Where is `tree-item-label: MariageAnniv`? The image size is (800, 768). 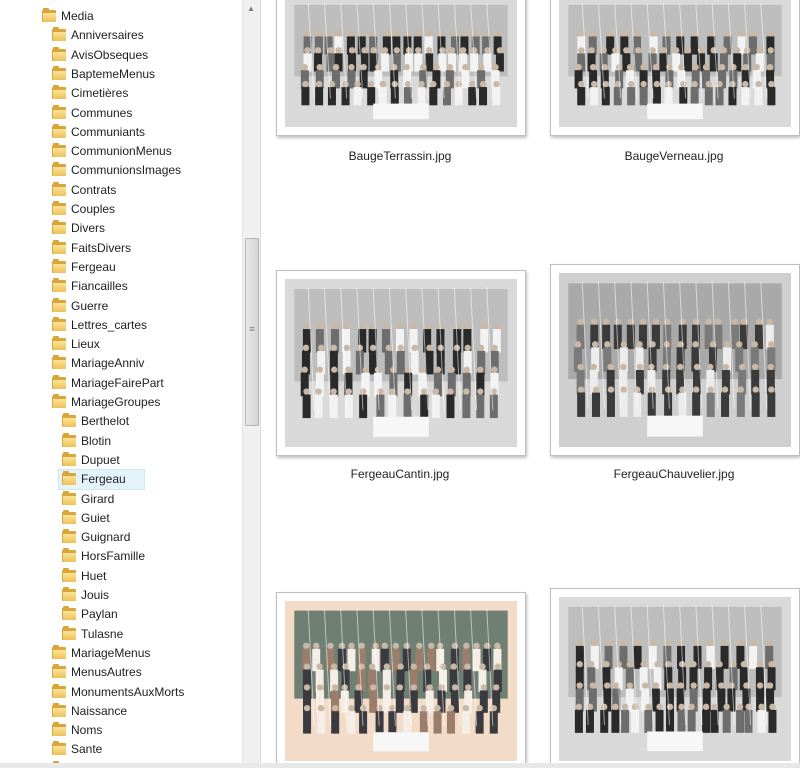 tree-item-label: MariageAnniv is located at coordinates (108, 363).